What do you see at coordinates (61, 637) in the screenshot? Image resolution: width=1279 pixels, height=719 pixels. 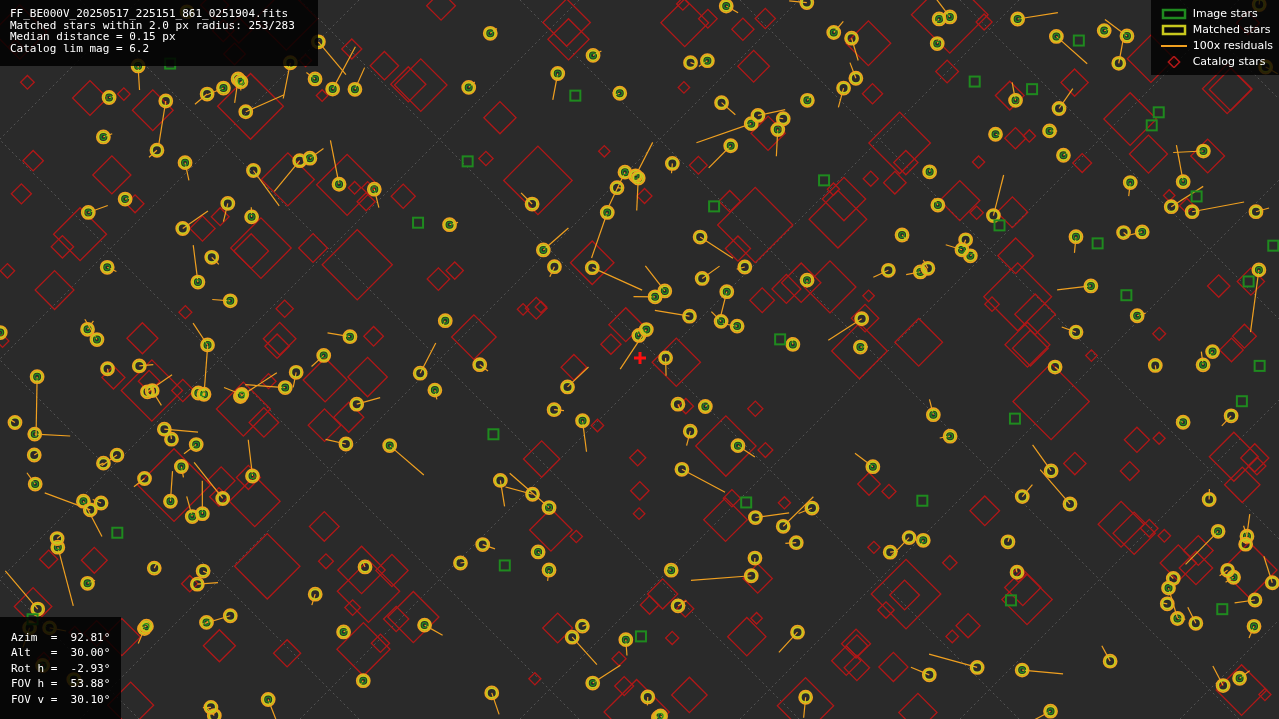 I see `pointing-line: Azim = 92.81°` at bounding box center [61, 637].